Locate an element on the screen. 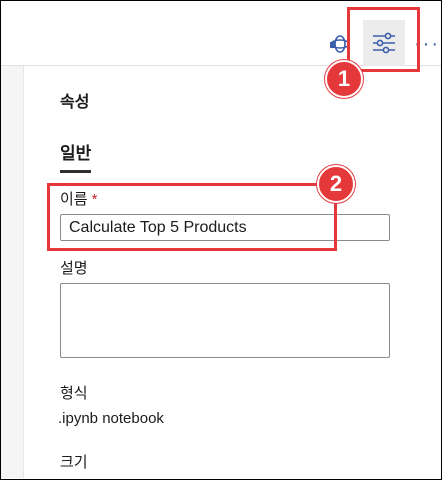 This screenshot has height=480, width=442. panel-title: 속성 is located at coordinates (75, 102).